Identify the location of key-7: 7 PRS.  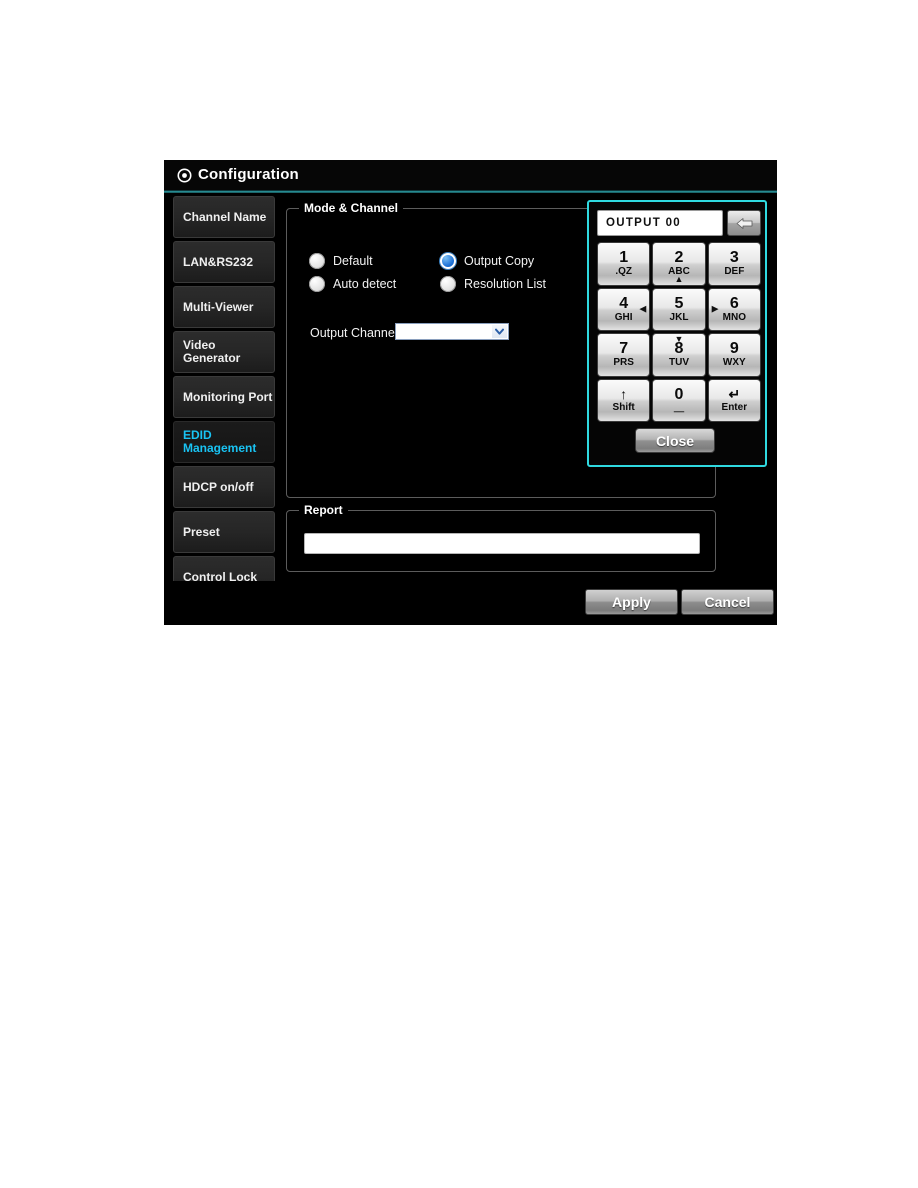
(624, 355).